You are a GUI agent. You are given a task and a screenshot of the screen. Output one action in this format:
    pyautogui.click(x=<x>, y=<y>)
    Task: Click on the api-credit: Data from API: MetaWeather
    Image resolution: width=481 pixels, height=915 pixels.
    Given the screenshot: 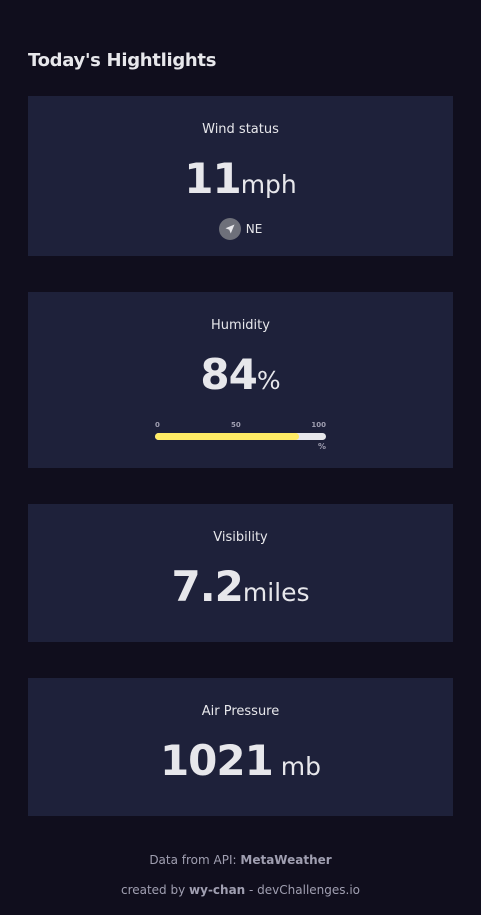 What is the action you would take?
    pyautogui.click(x=240, y=860)
    